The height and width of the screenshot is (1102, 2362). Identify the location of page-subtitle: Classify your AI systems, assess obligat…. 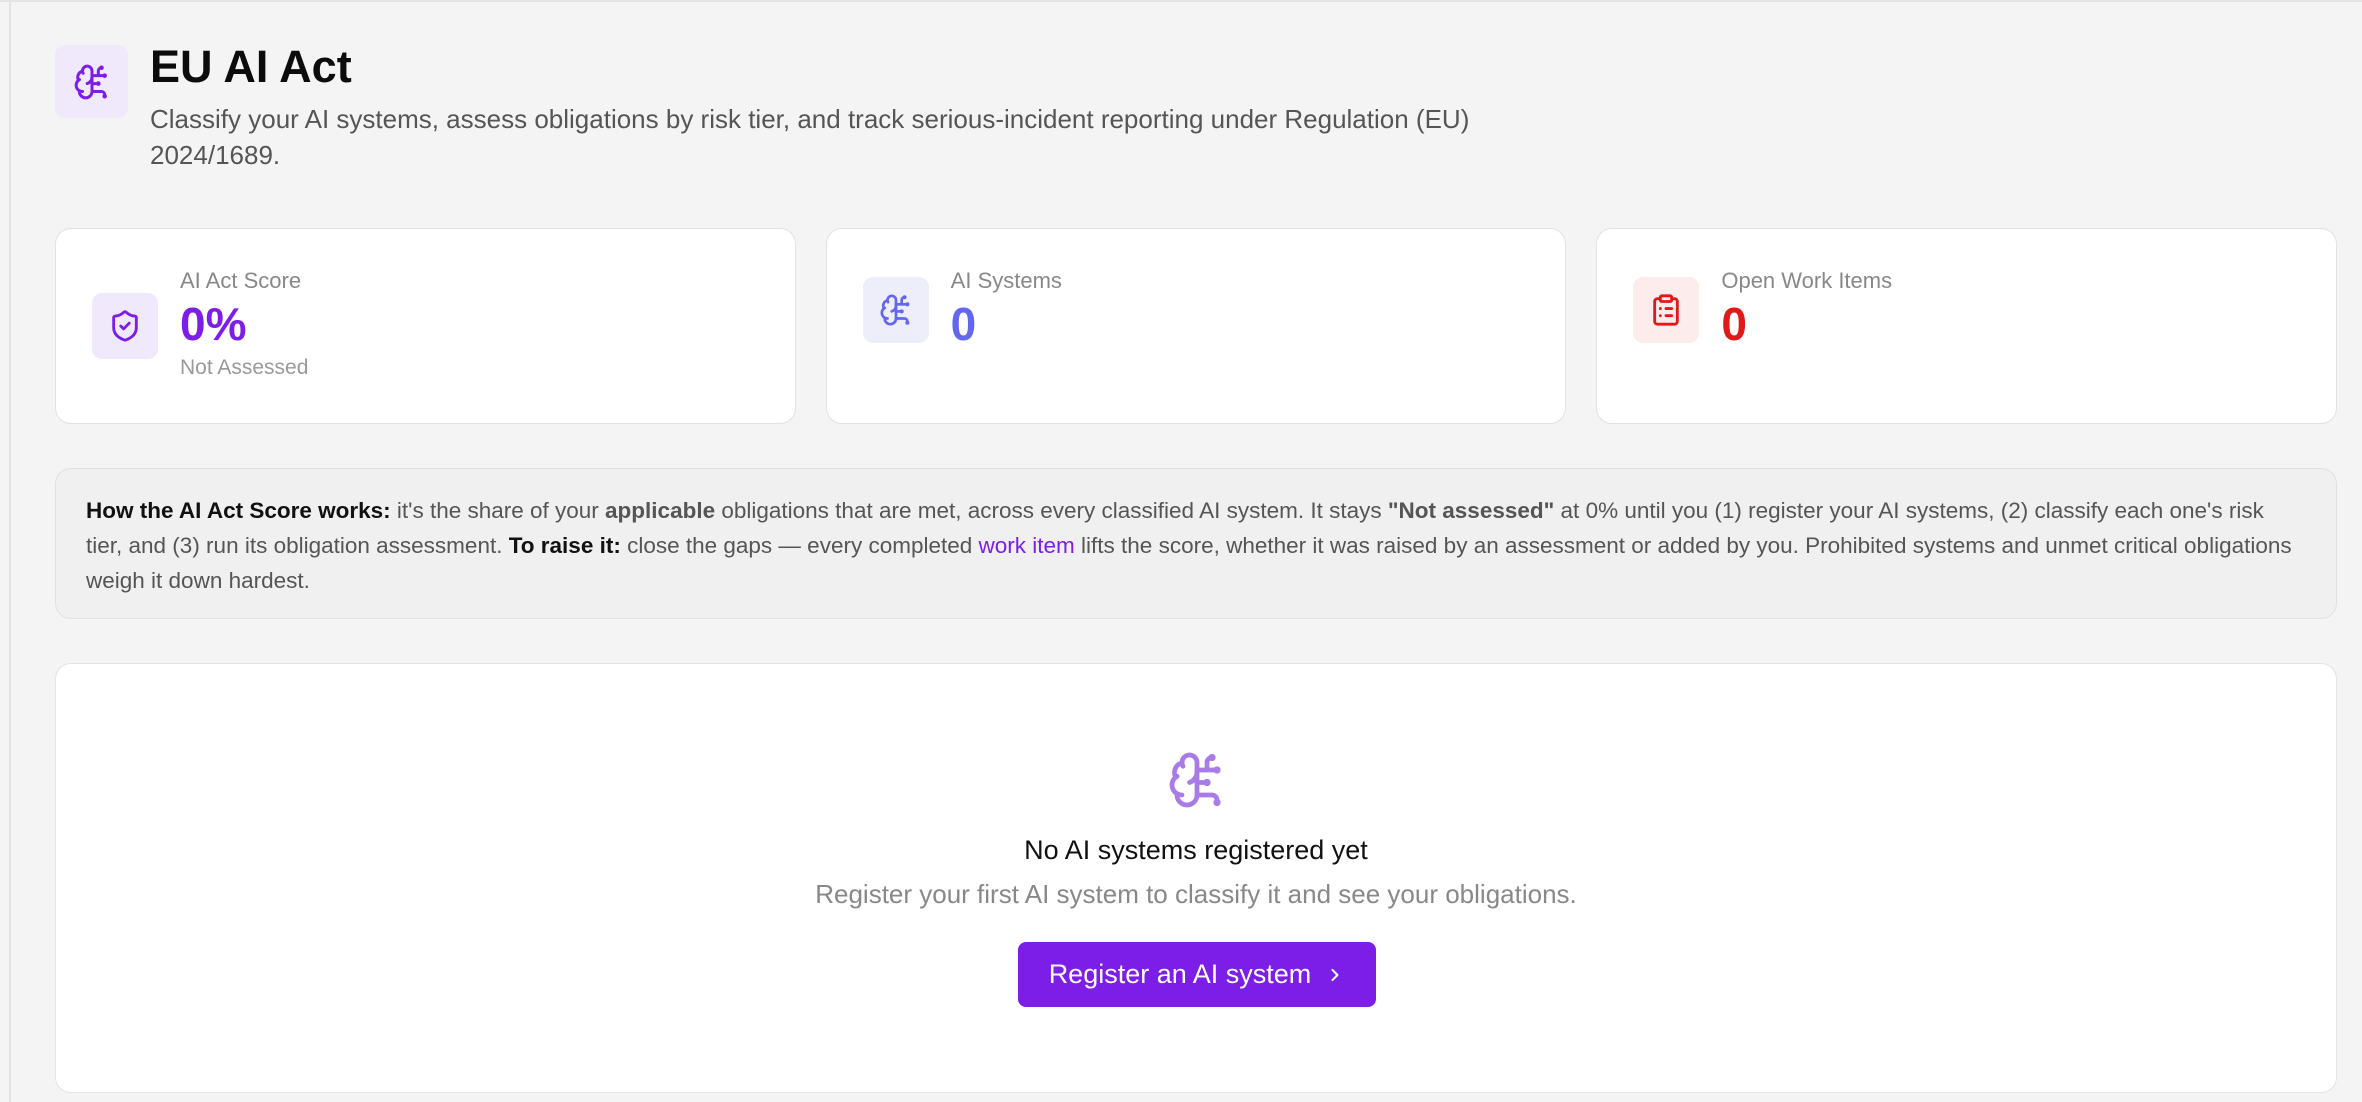
(810, 137).